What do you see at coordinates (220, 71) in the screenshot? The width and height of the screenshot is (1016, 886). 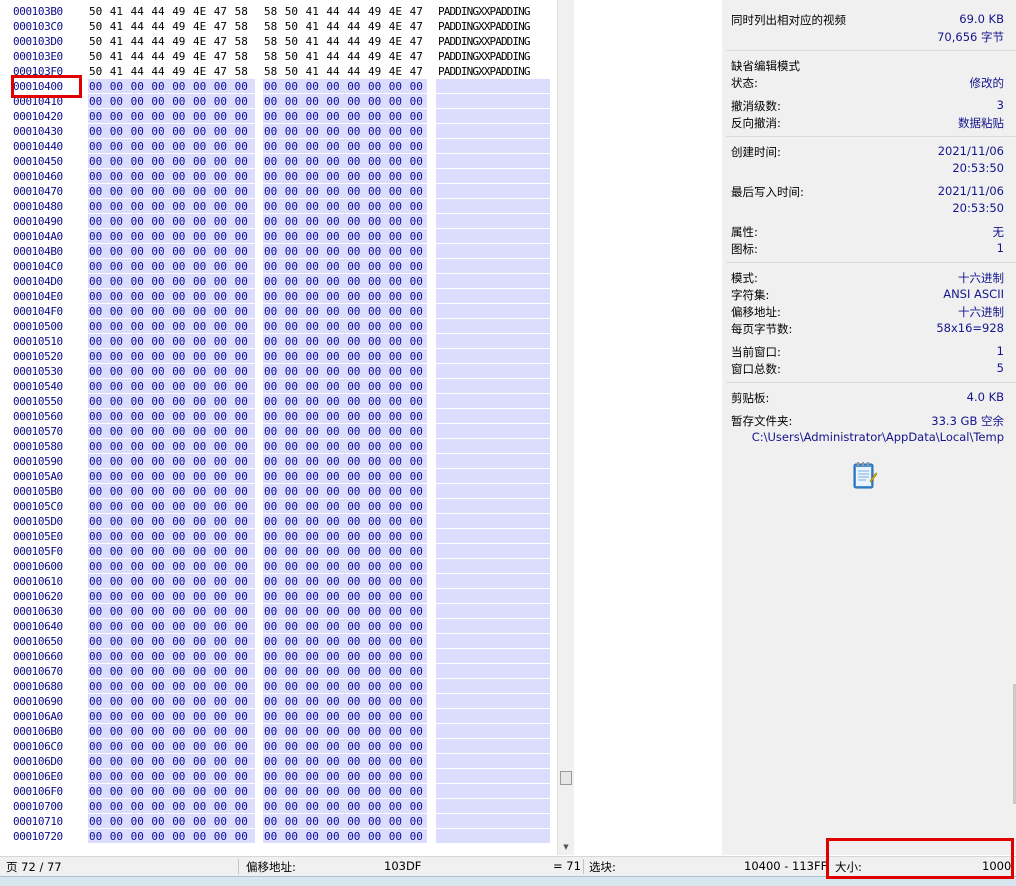 I see `hex-byte: 47` at bounding box center [220, 71].